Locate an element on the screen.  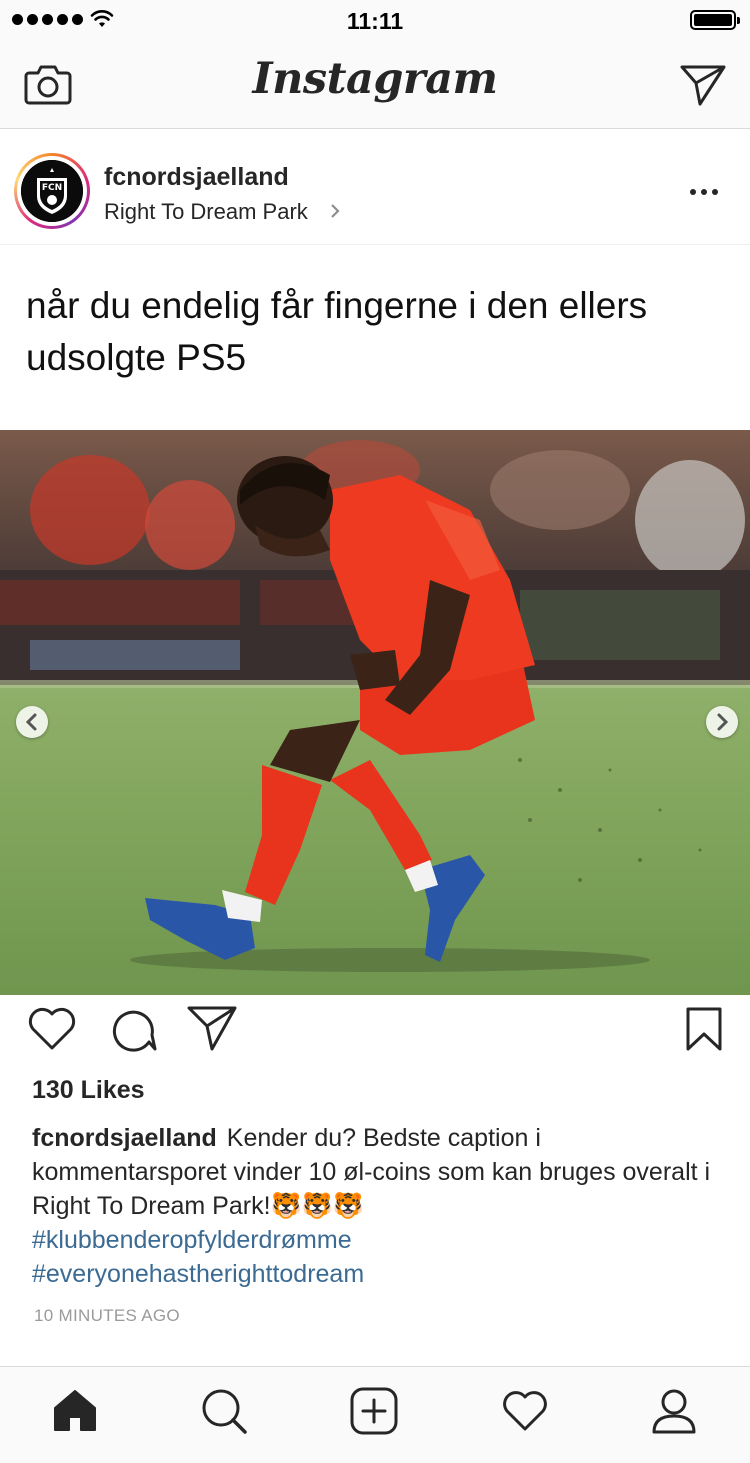
home-icon is located at coordinates (75, 1410).